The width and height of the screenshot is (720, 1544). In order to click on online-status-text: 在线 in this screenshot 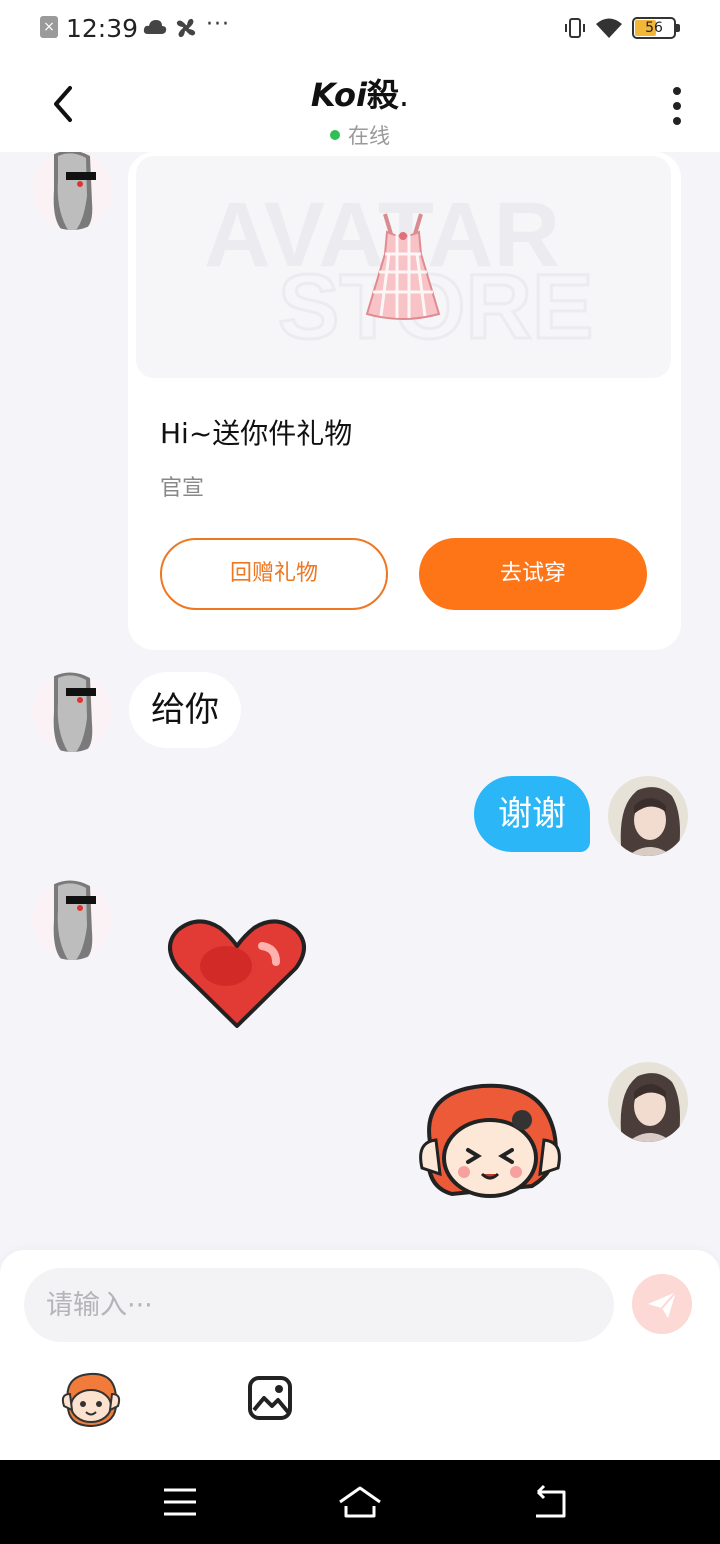, I will do `click(369, 136)`.